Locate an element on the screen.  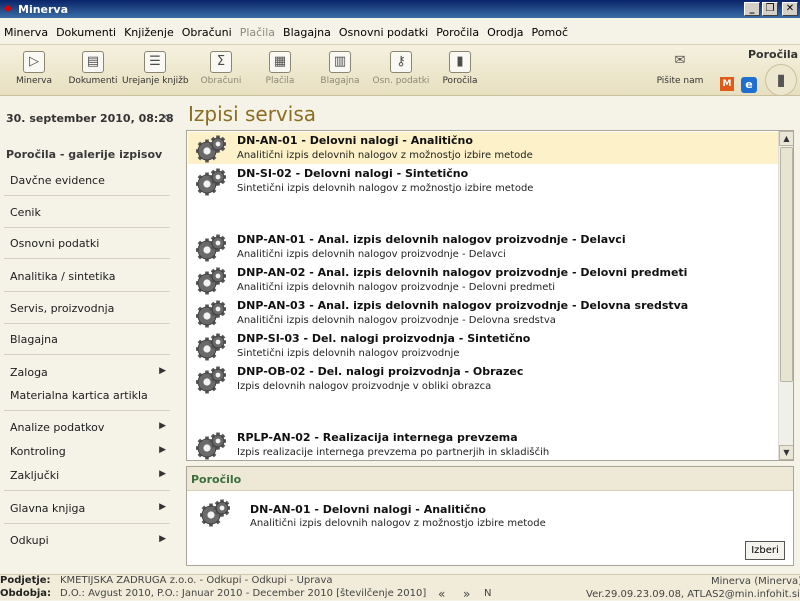
section-tab-label: Poročila is located at coordinates (773, 54).